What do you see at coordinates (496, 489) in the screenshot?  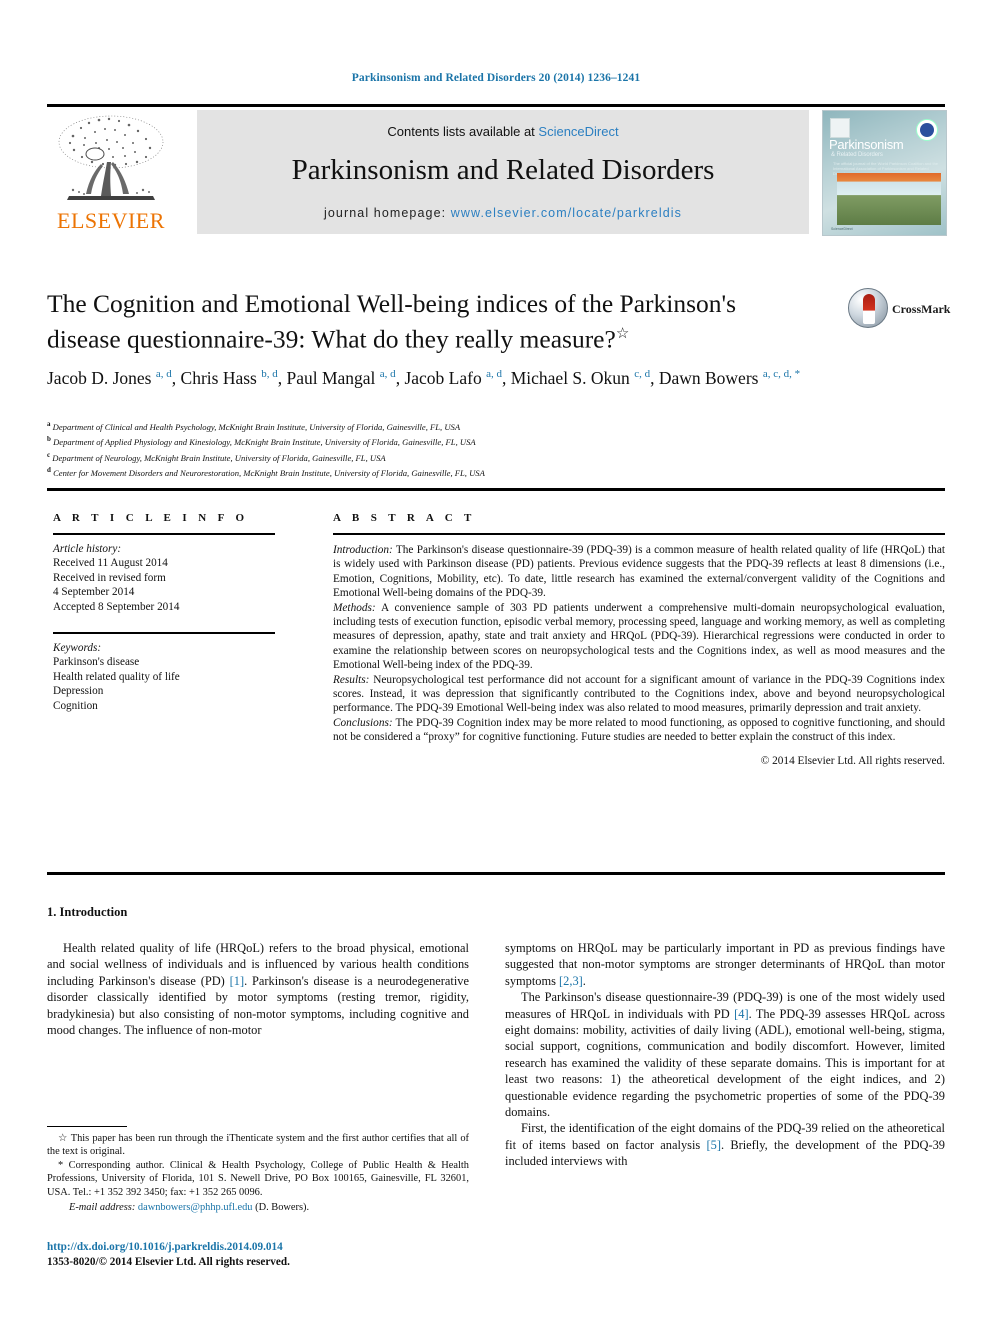 I see `abstract-top-rule` at bounding box center [496, 489].